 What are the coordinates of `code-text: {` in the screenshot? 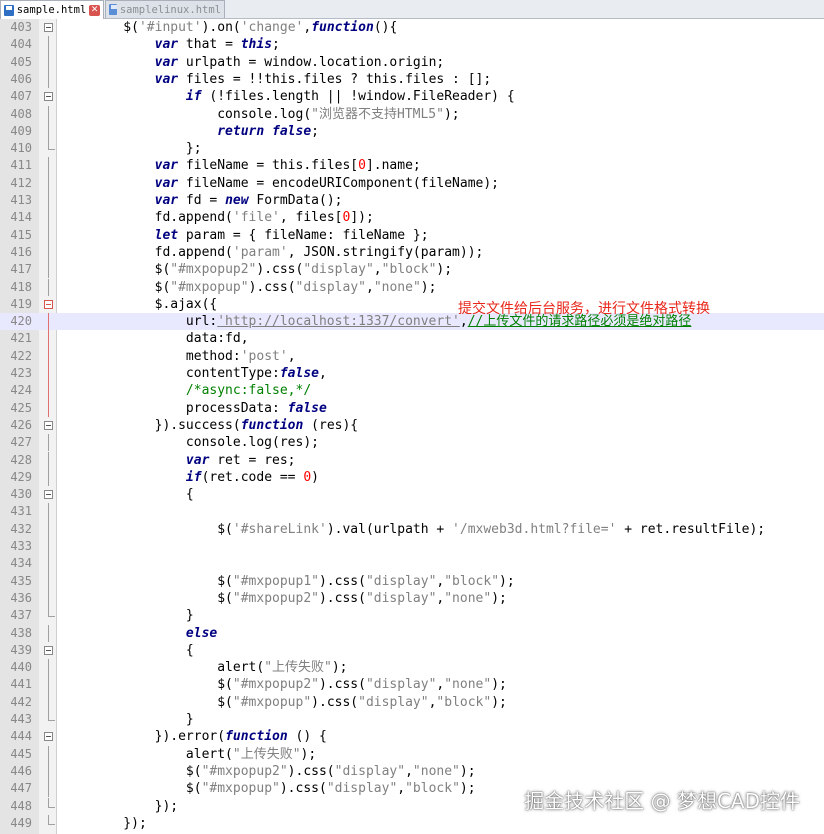 It's located at (143, 650).